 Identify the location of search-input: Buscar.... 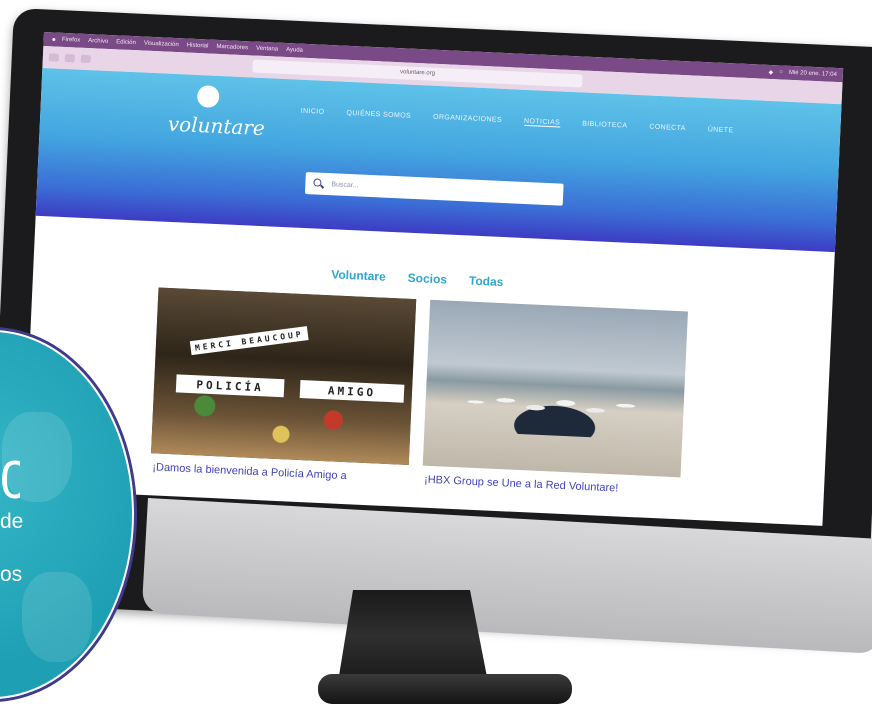
(345, 185).